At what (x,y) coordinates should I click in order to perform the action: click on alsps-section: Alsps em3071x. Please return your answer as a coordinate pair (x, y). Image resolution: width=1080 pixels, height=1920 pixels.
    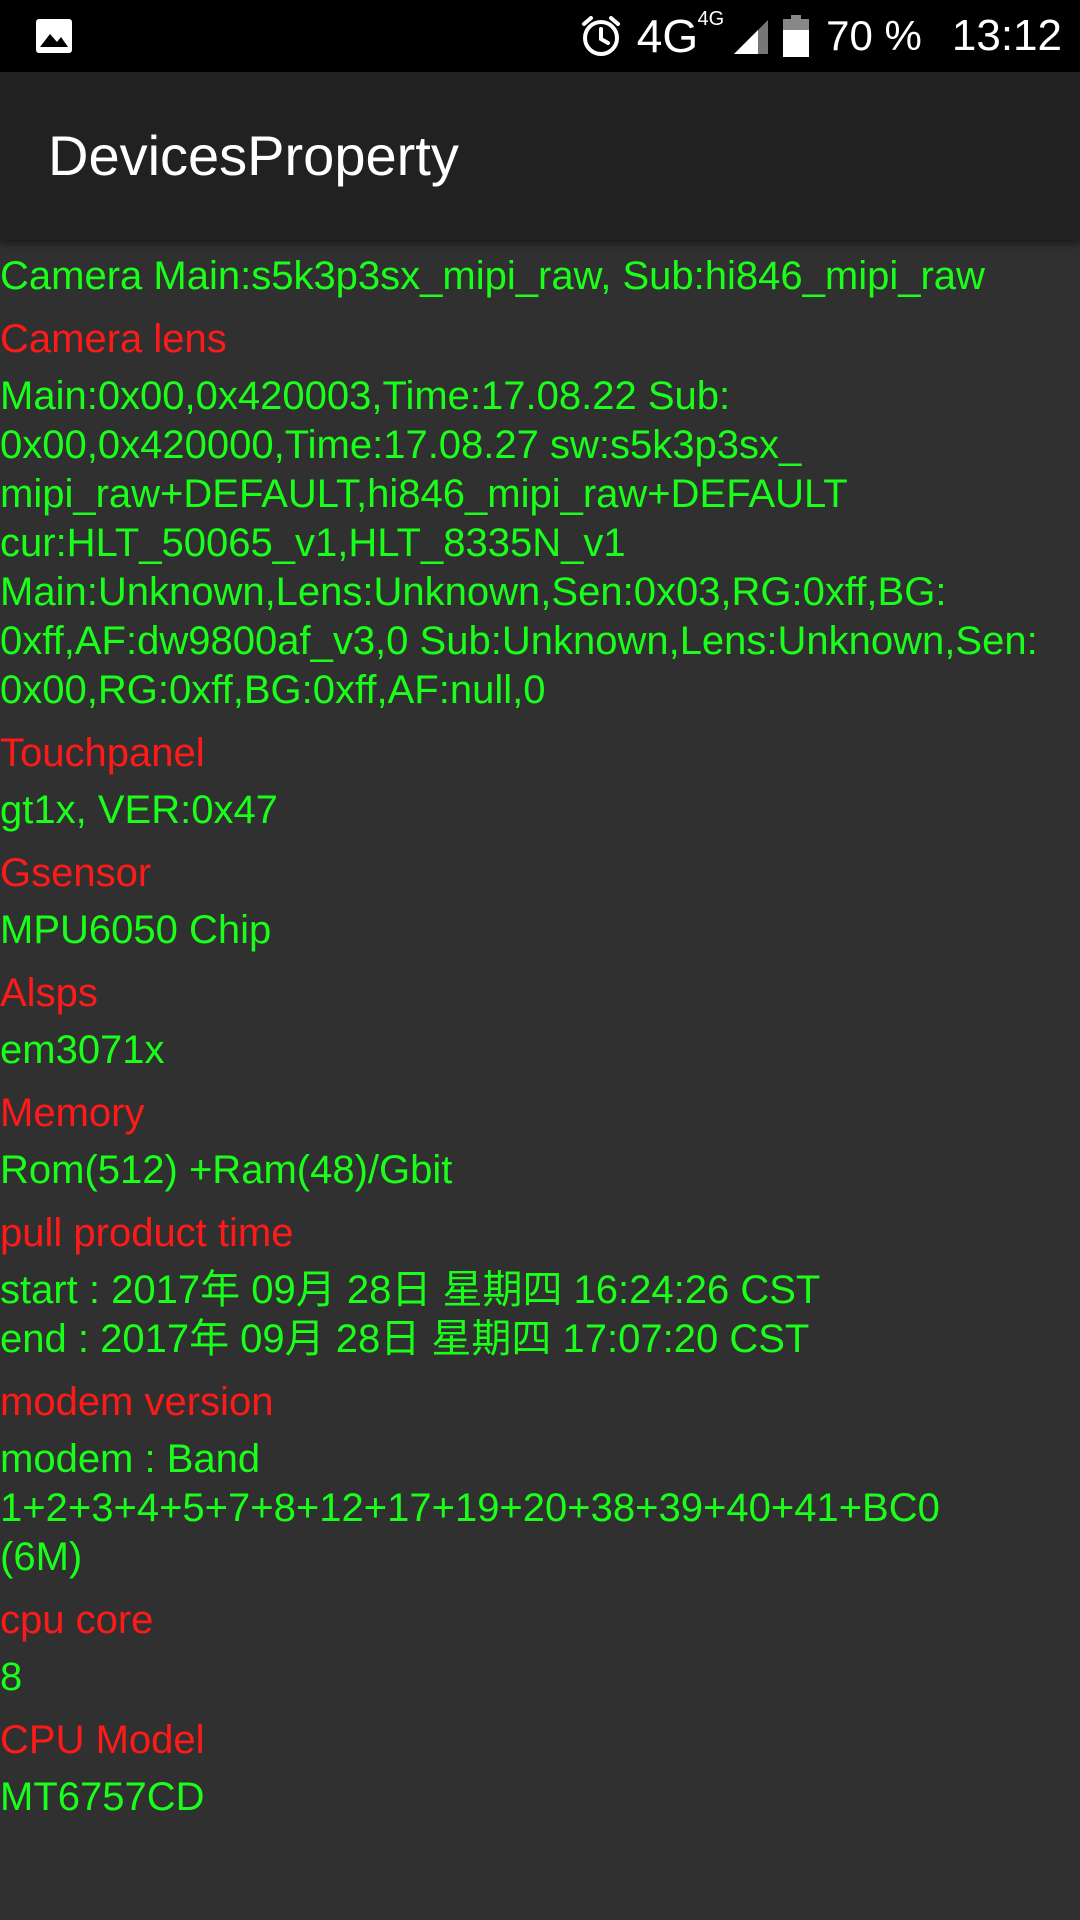
    Looking at the image, I should click on (540, 1015).